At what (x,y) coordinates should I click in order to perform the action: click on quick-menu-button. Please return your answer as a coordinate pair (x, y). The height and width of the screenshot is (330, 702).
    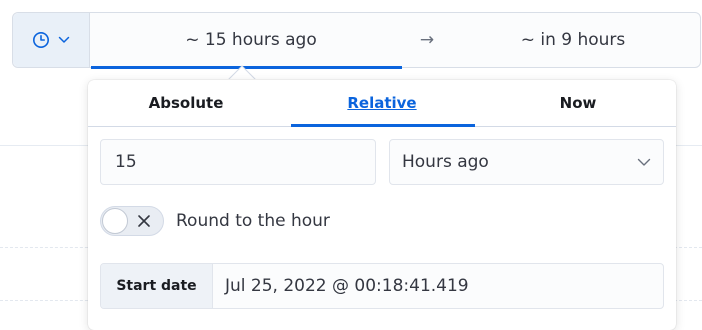
    Looking at the image, I should click on (51, 40).